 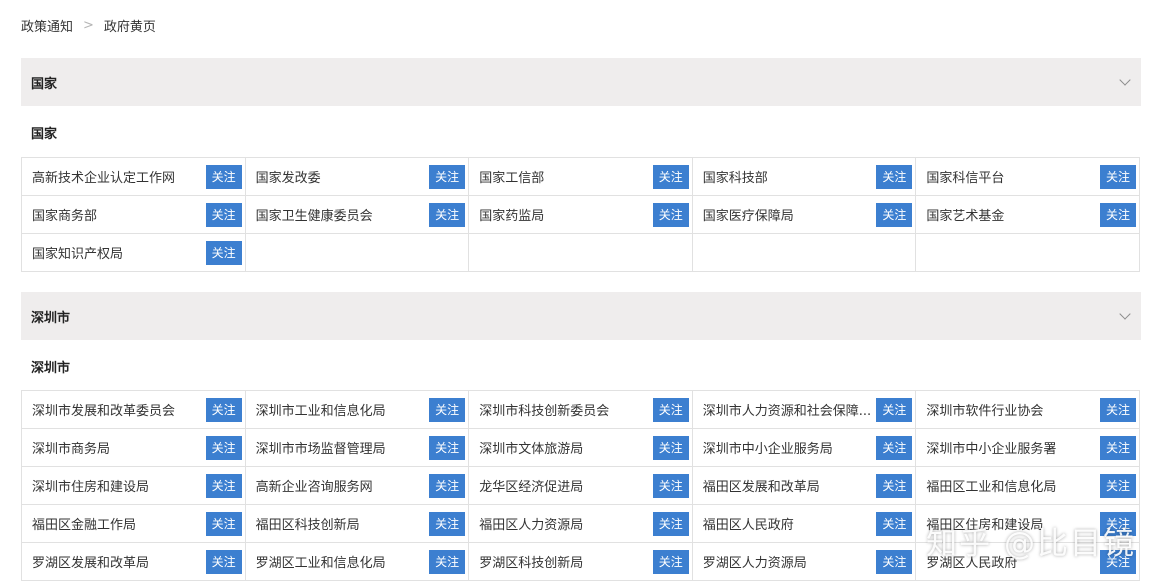 What do you see at coordinates (748, 523) in the screenshot?
I see `agency-name: 福田区人民政府` at bounding box center [748, 523].